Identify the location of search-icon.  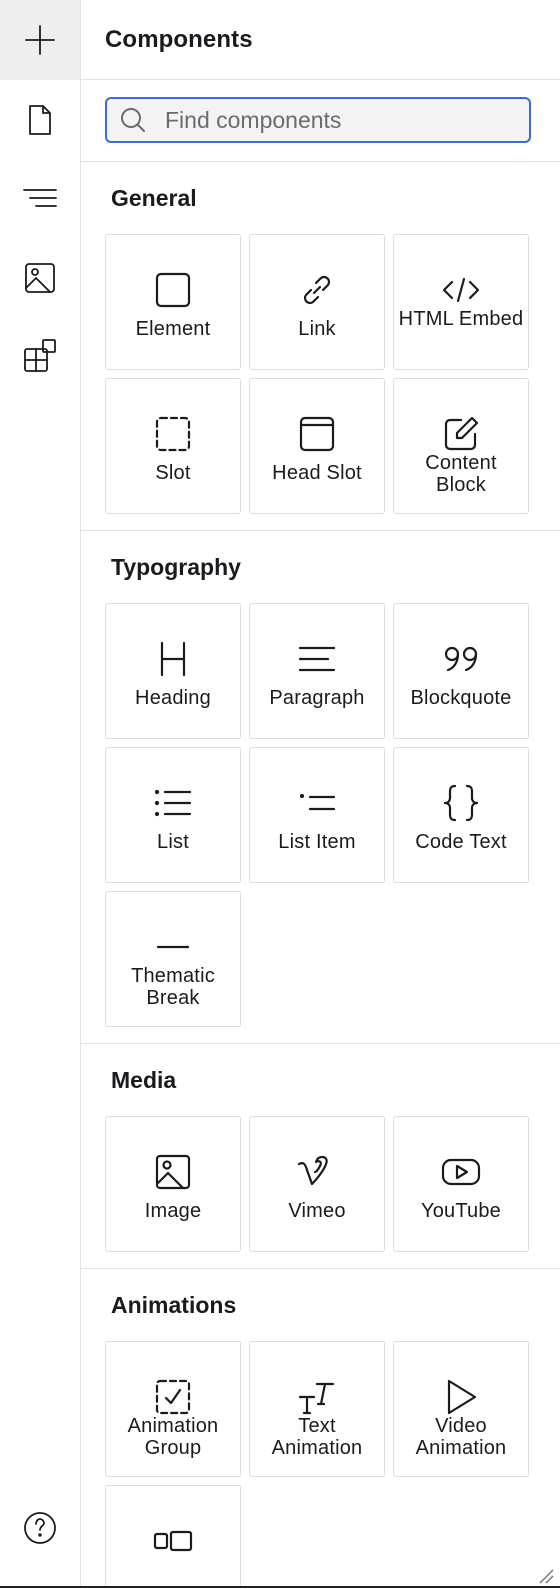
(133, 120).